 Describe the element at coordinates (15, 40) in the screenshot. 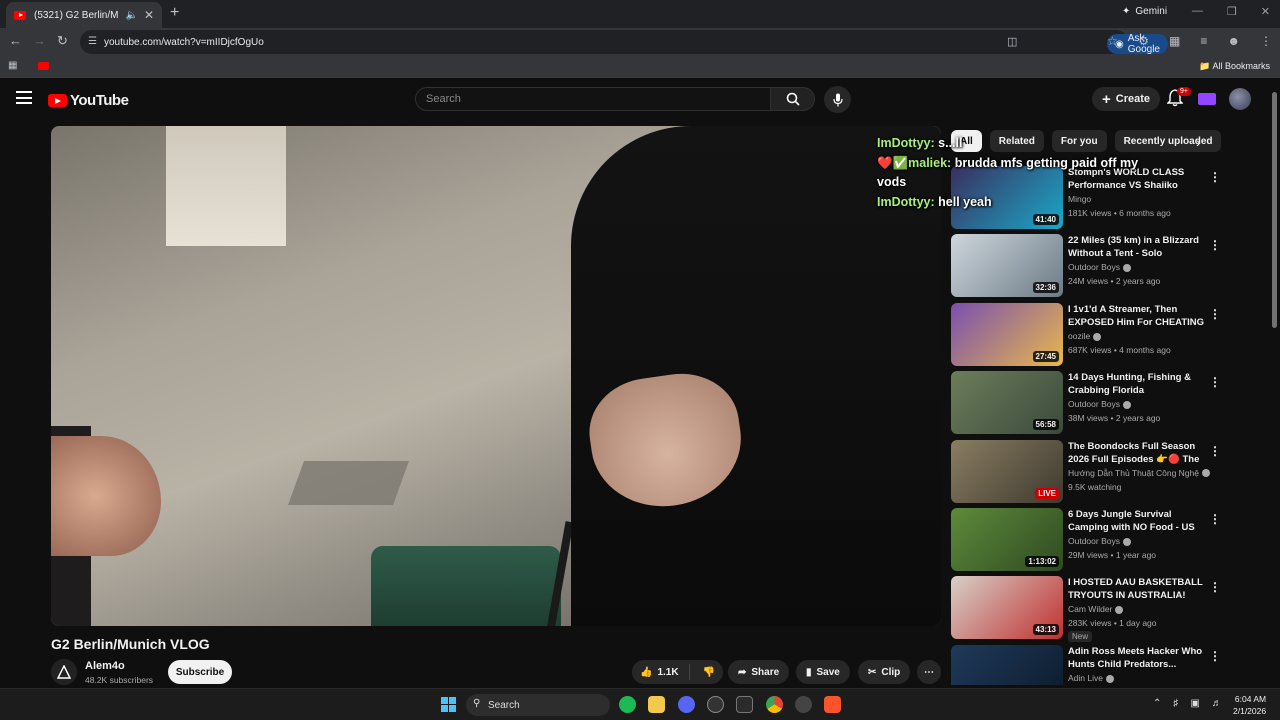

I see `back-arrow-icon: ←` at that location.